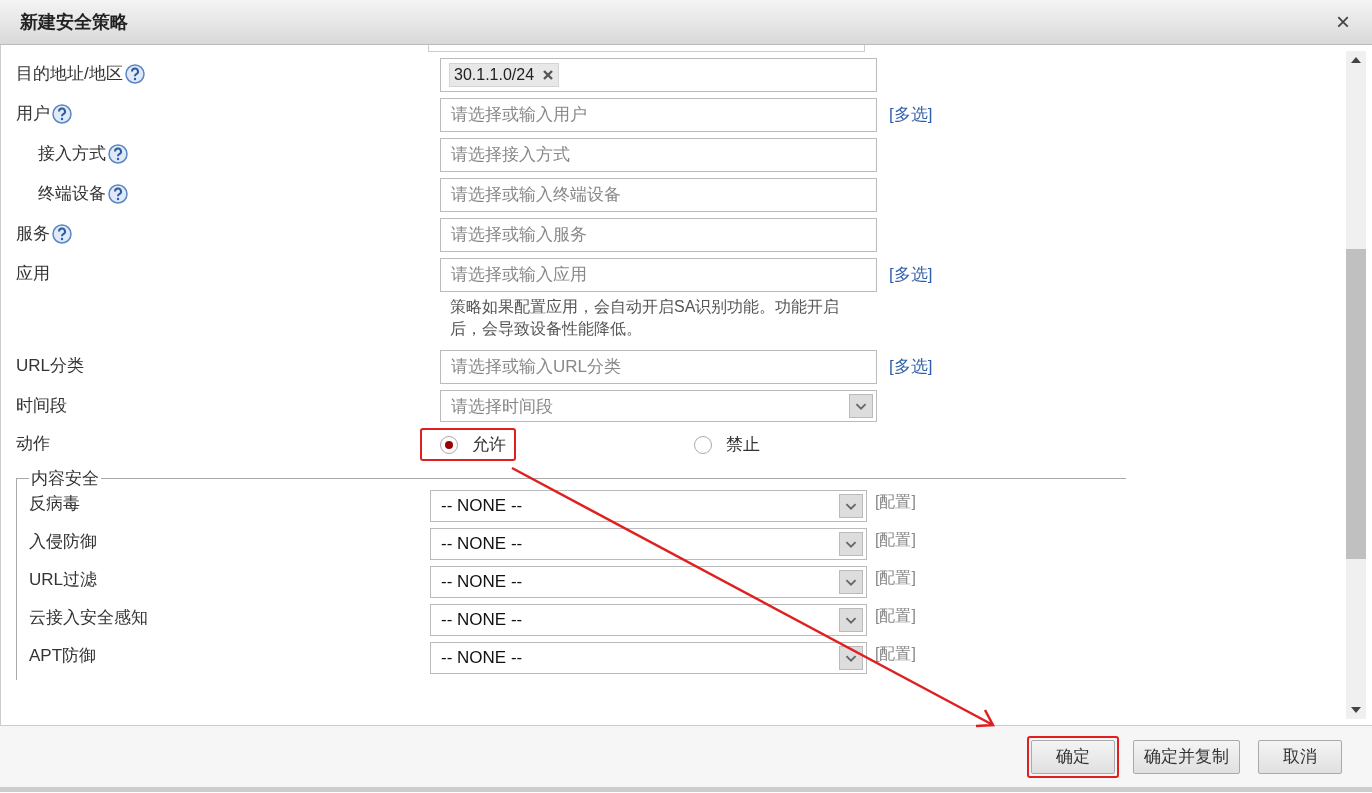  I want to click on tag-text: 30.1.1.0/24, so click(494, 75).